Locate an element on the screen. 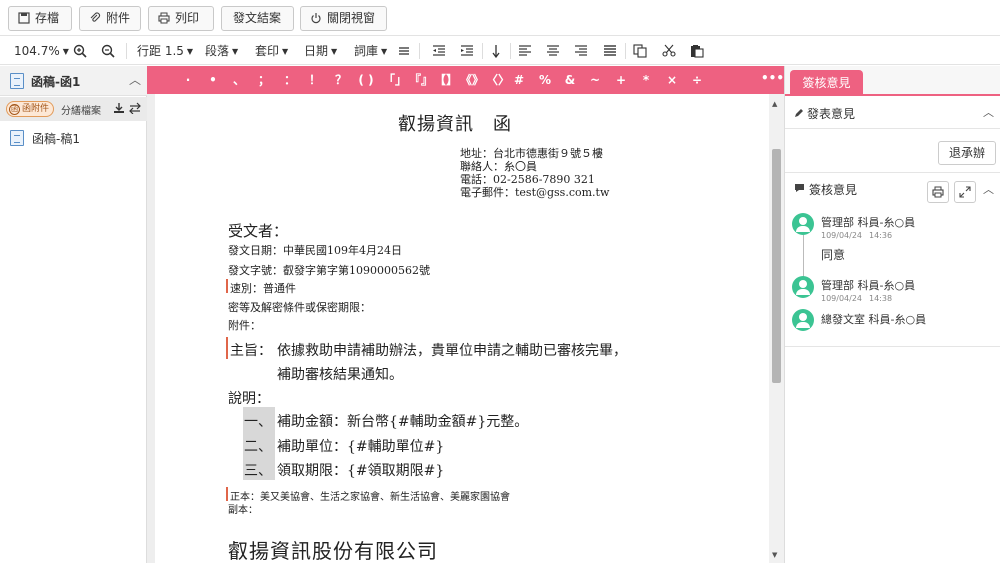 The image size is (1000, 563). symbol-button: 【】 is located at coordinates (446, 80).